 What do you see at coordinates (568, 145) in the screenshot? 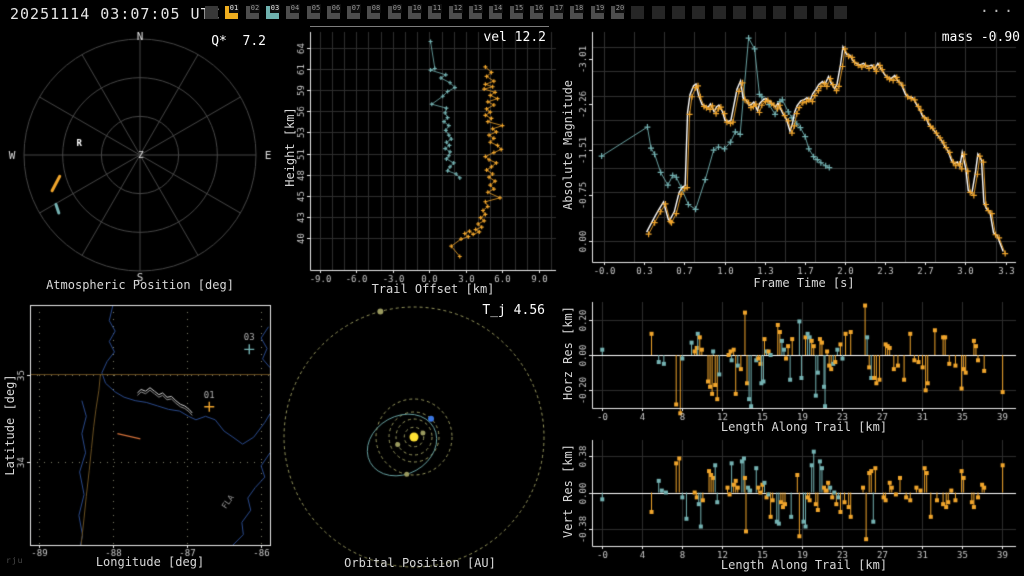
I see `absolute-magnitude-axis-label: Absolute Magnitude` at bounding box center [568, 145].